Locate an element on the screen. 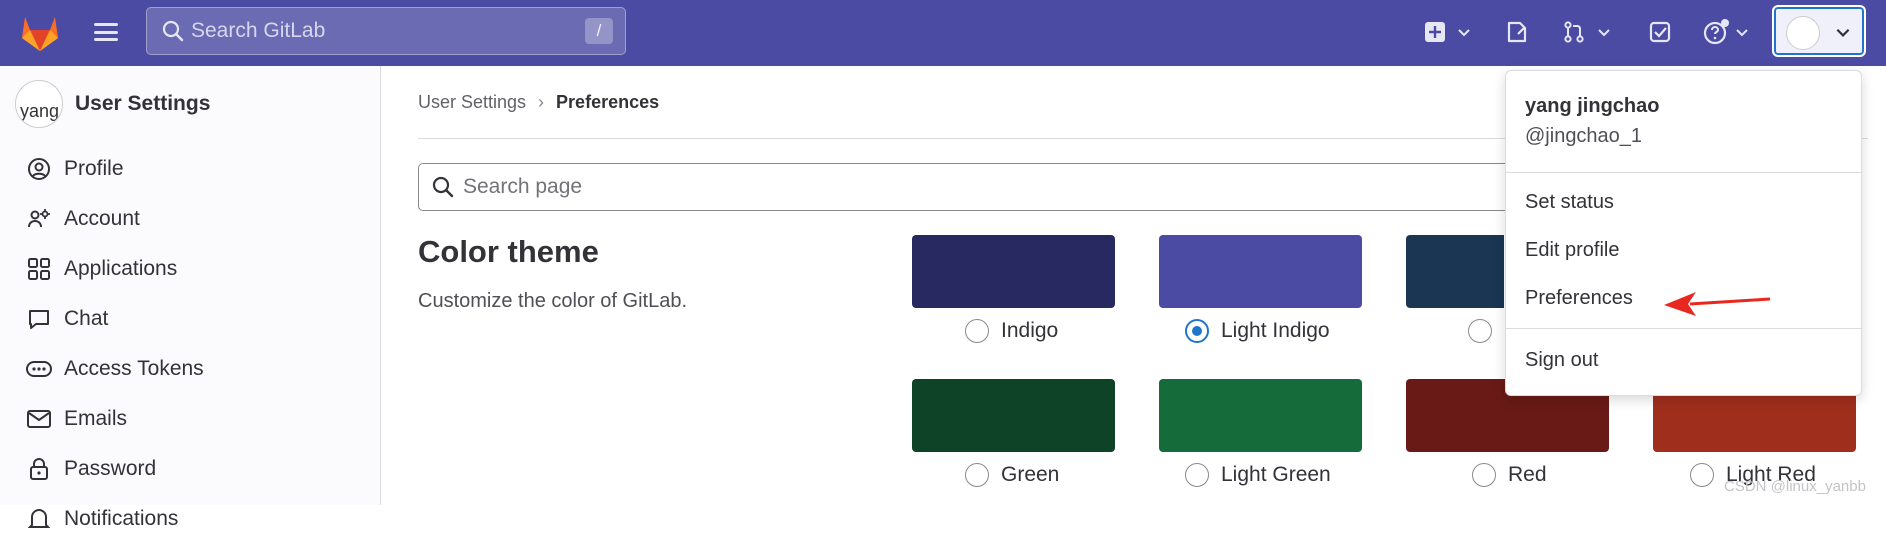  theme-radio-light-indigo: Light Indigo is located at coordinates (1257, 331).